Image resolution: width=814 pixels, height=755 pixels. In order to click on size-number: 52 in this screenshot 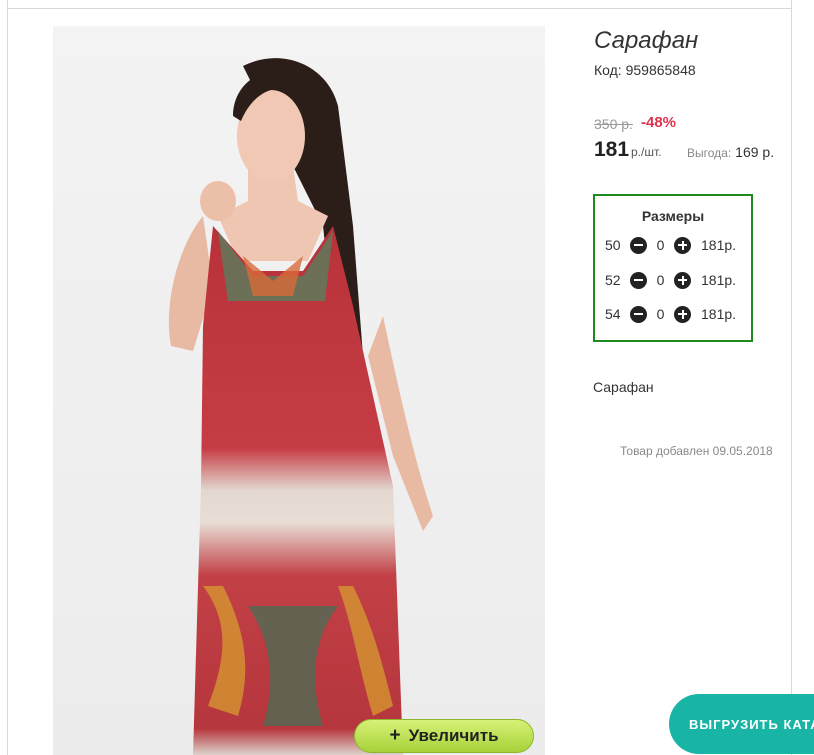, I will do `click(613, 280)`.